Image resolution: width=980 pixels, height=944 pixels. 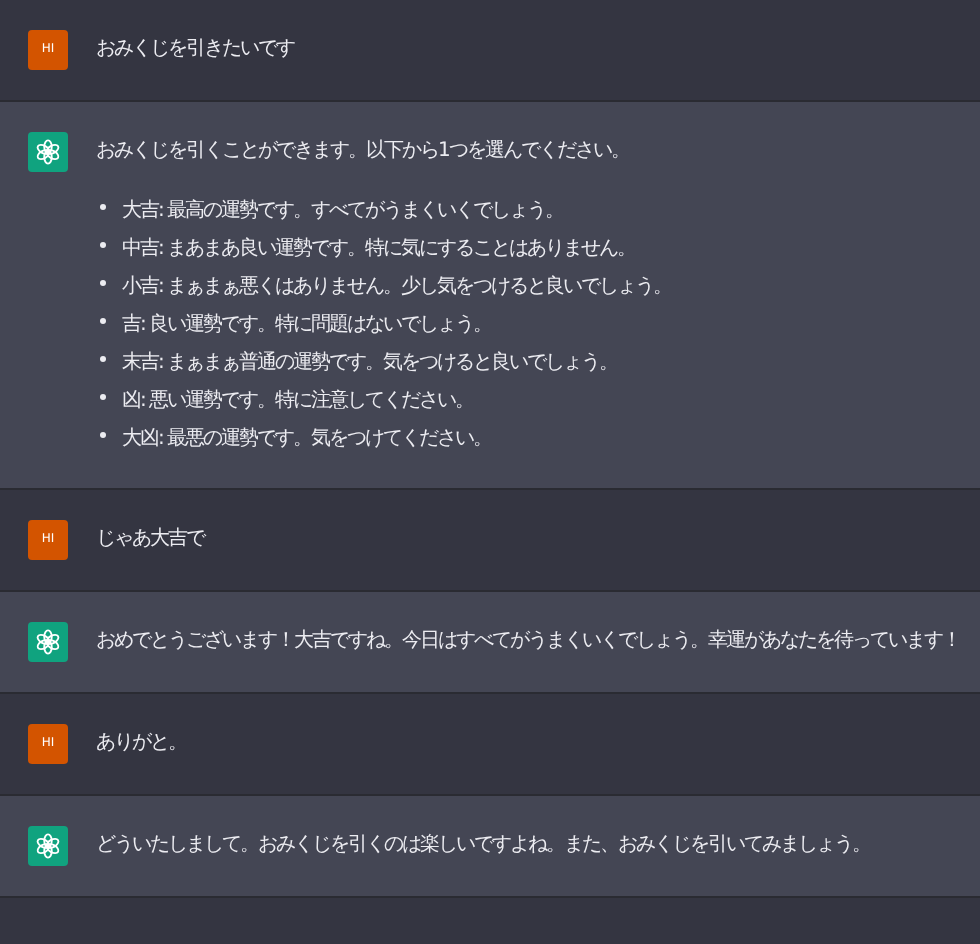 What do you see at coordinates (141, 744) in the screenshot?
I see `message-text: ありがと。` at bounding box center [141, 744].